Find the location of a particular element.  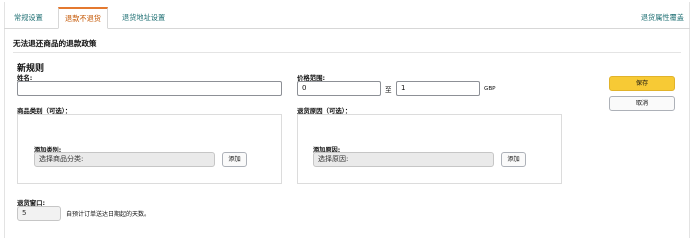

tab-refund-without-return: 退款不退货 is located at coordinates (83, 18).